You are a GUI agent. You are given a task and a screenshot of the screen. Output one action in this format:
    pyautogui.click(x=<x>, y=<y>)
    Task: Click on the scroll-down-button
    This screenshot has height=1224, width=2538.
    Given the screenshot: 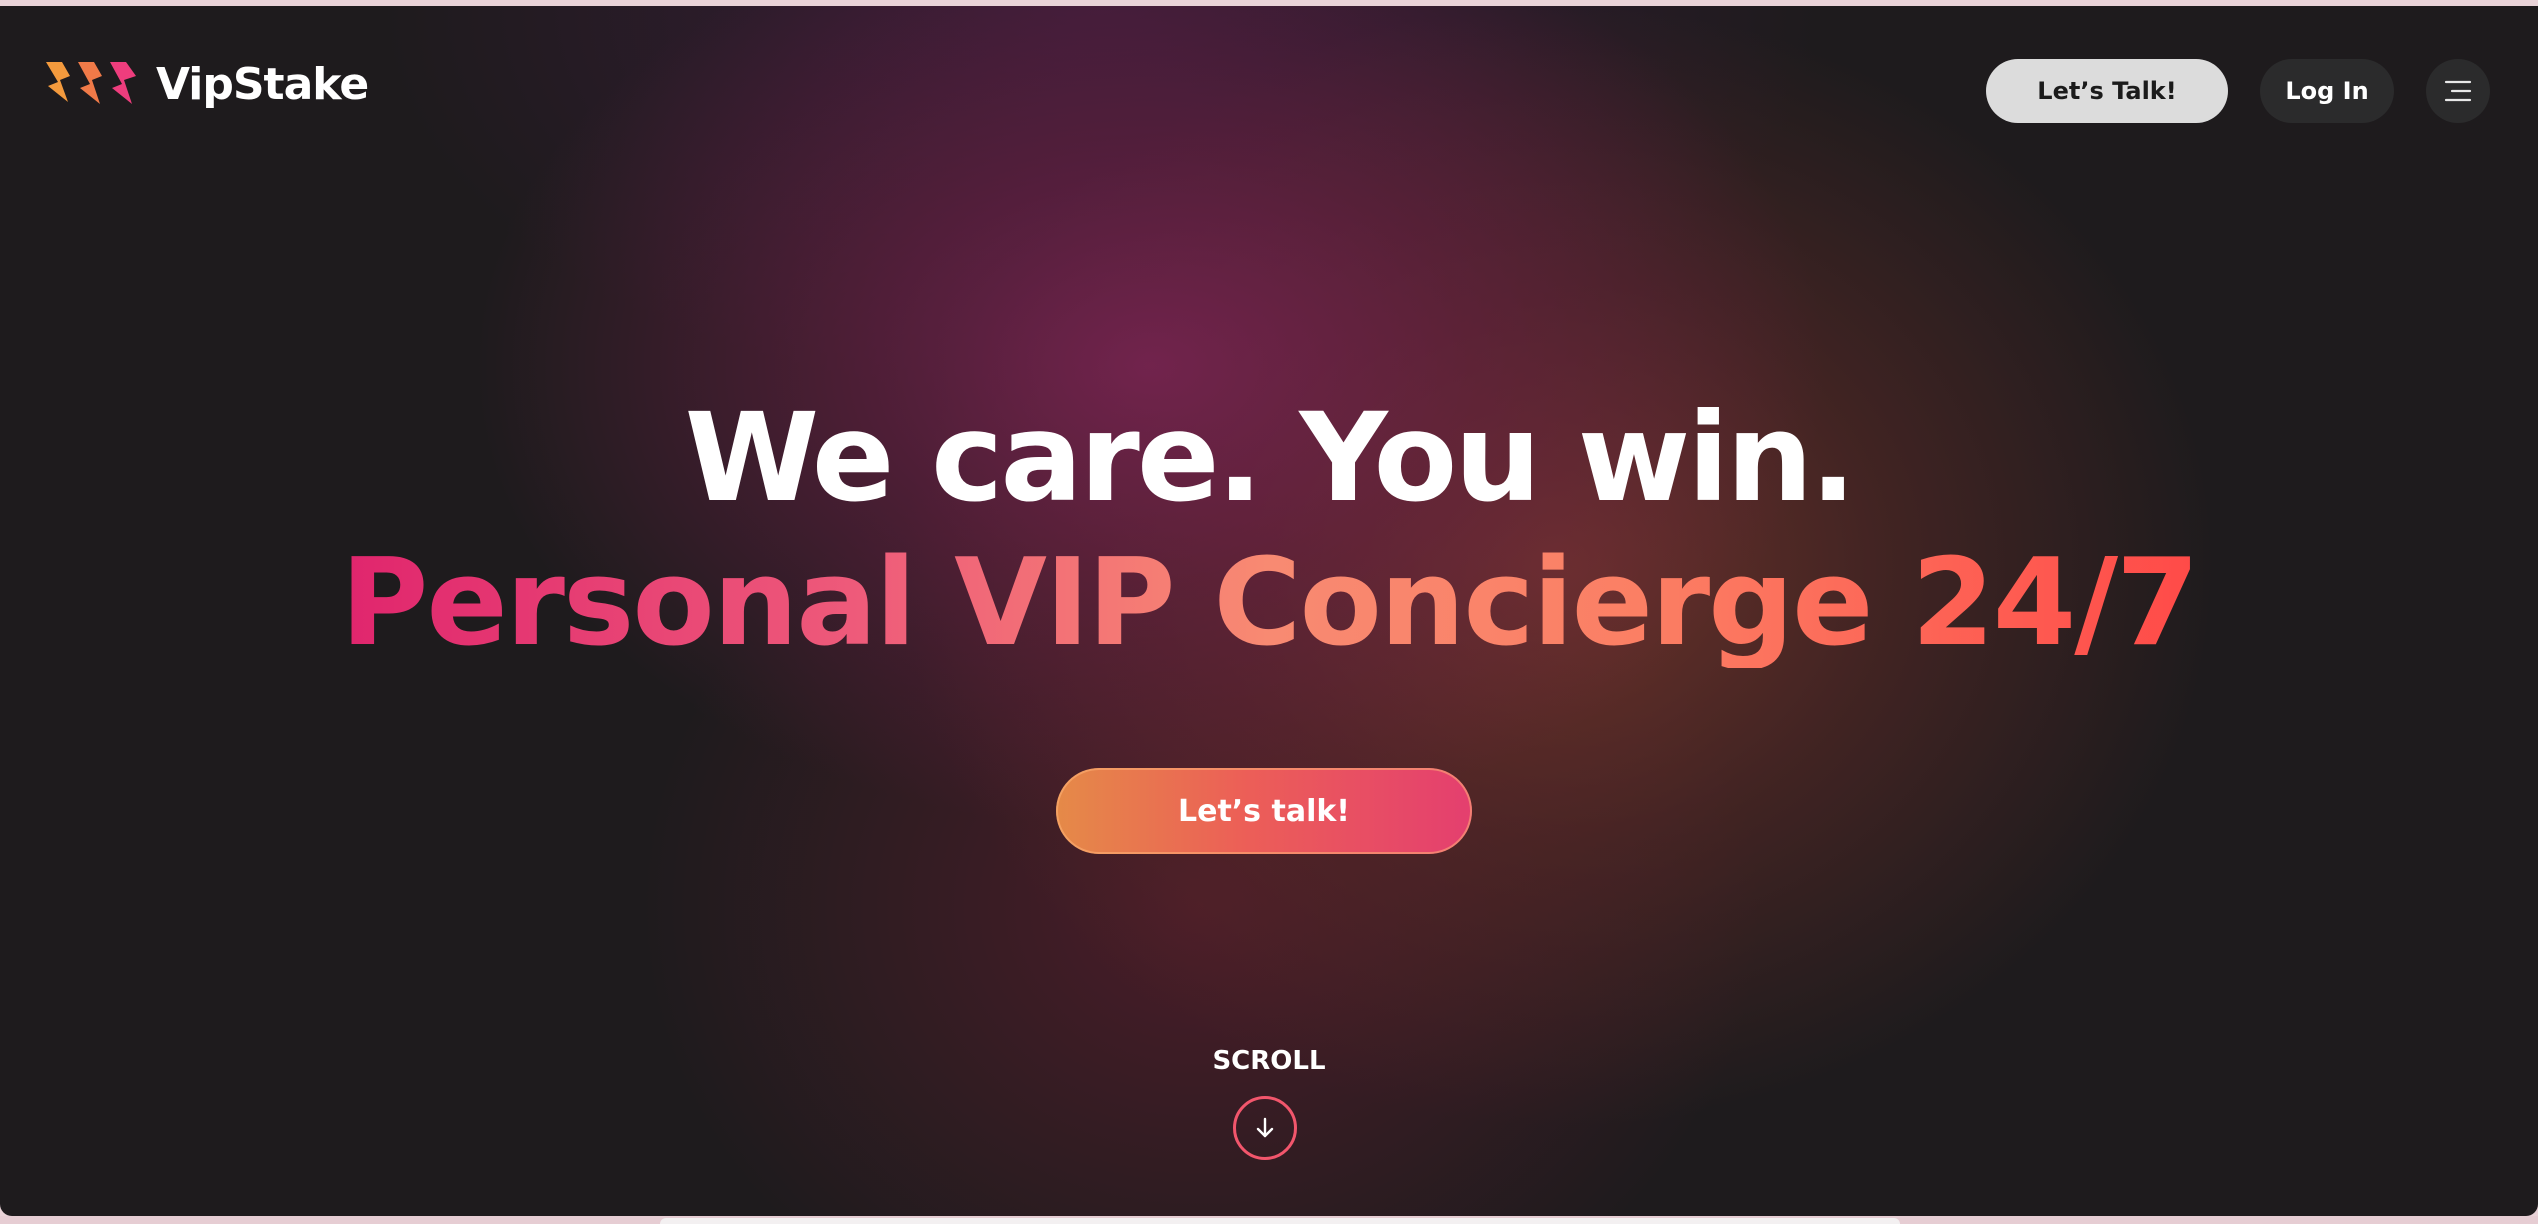 What is the action you would take?
    pyautogui.click(x=1265, y=1128)
    